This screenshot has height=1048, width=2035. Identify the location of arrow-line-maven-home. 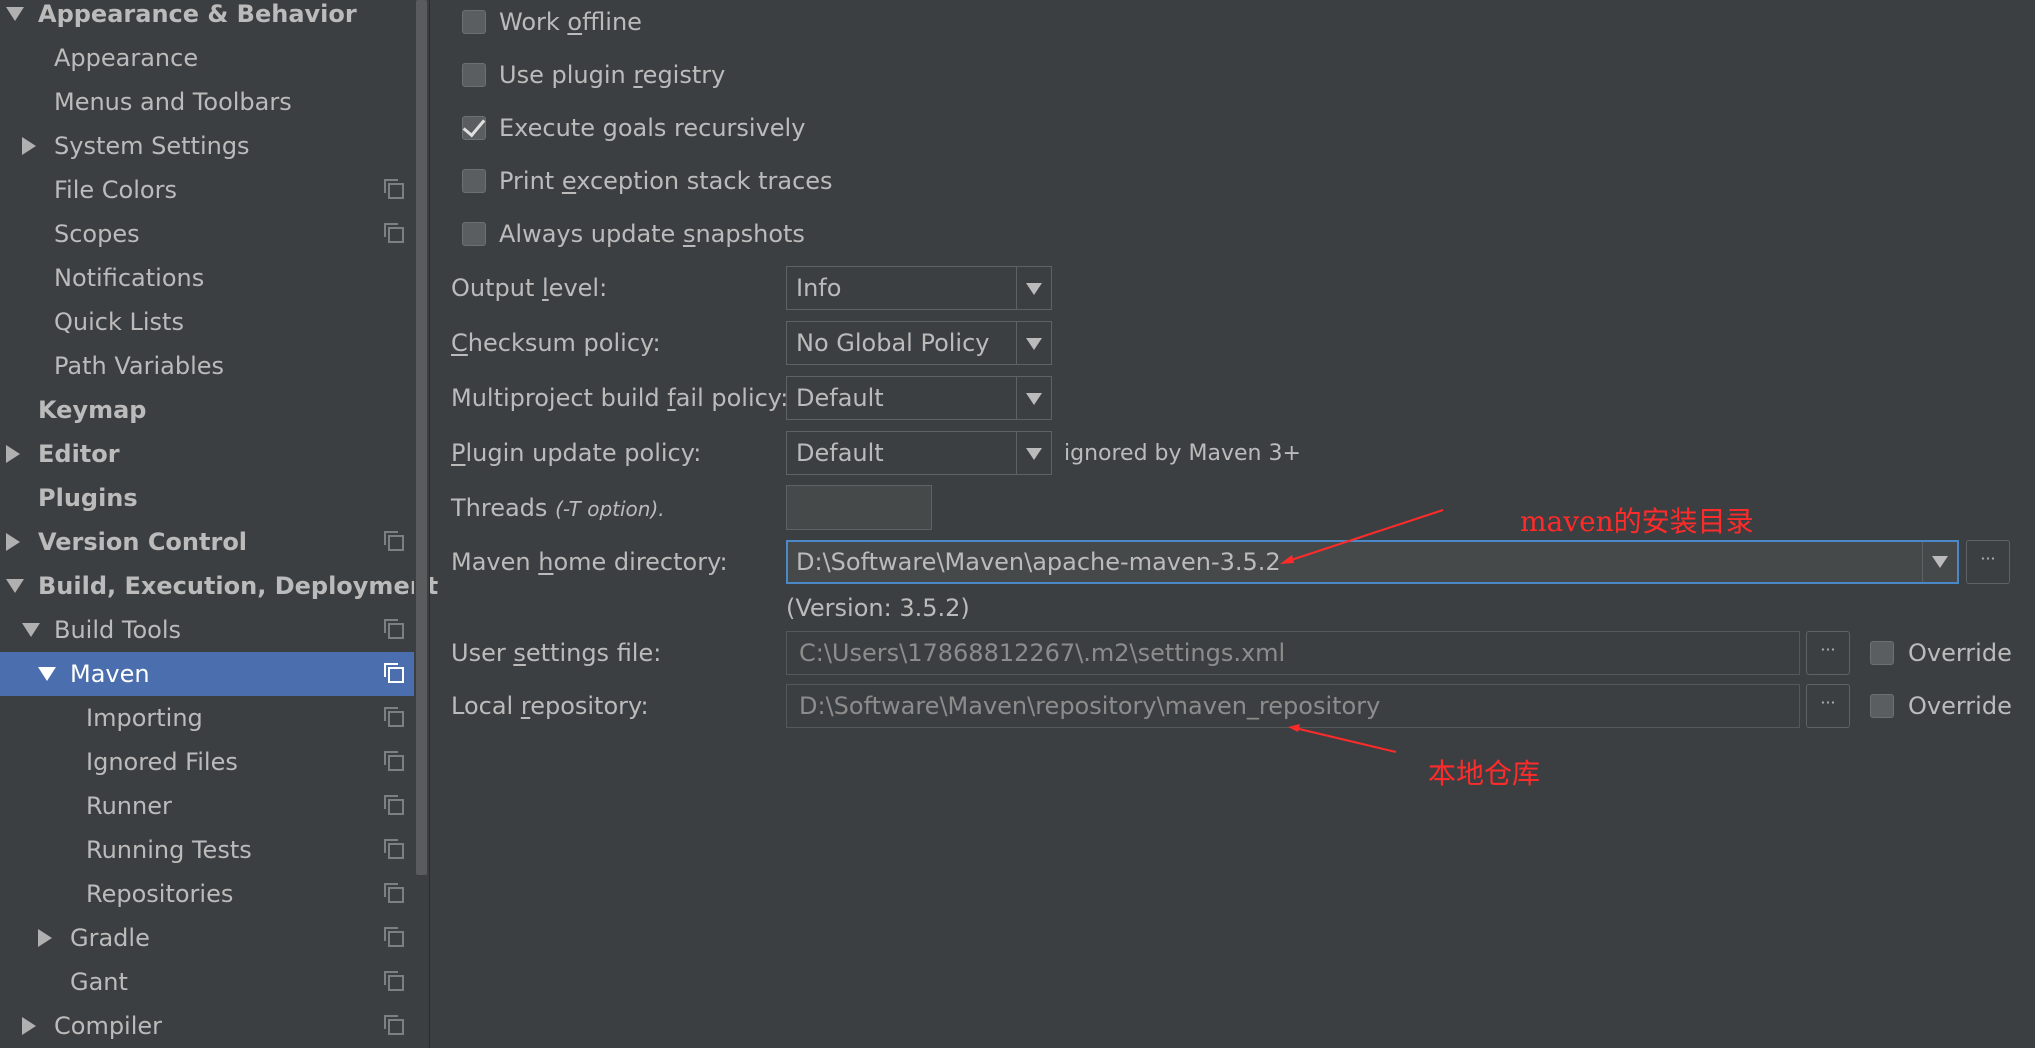
(1364, 536).